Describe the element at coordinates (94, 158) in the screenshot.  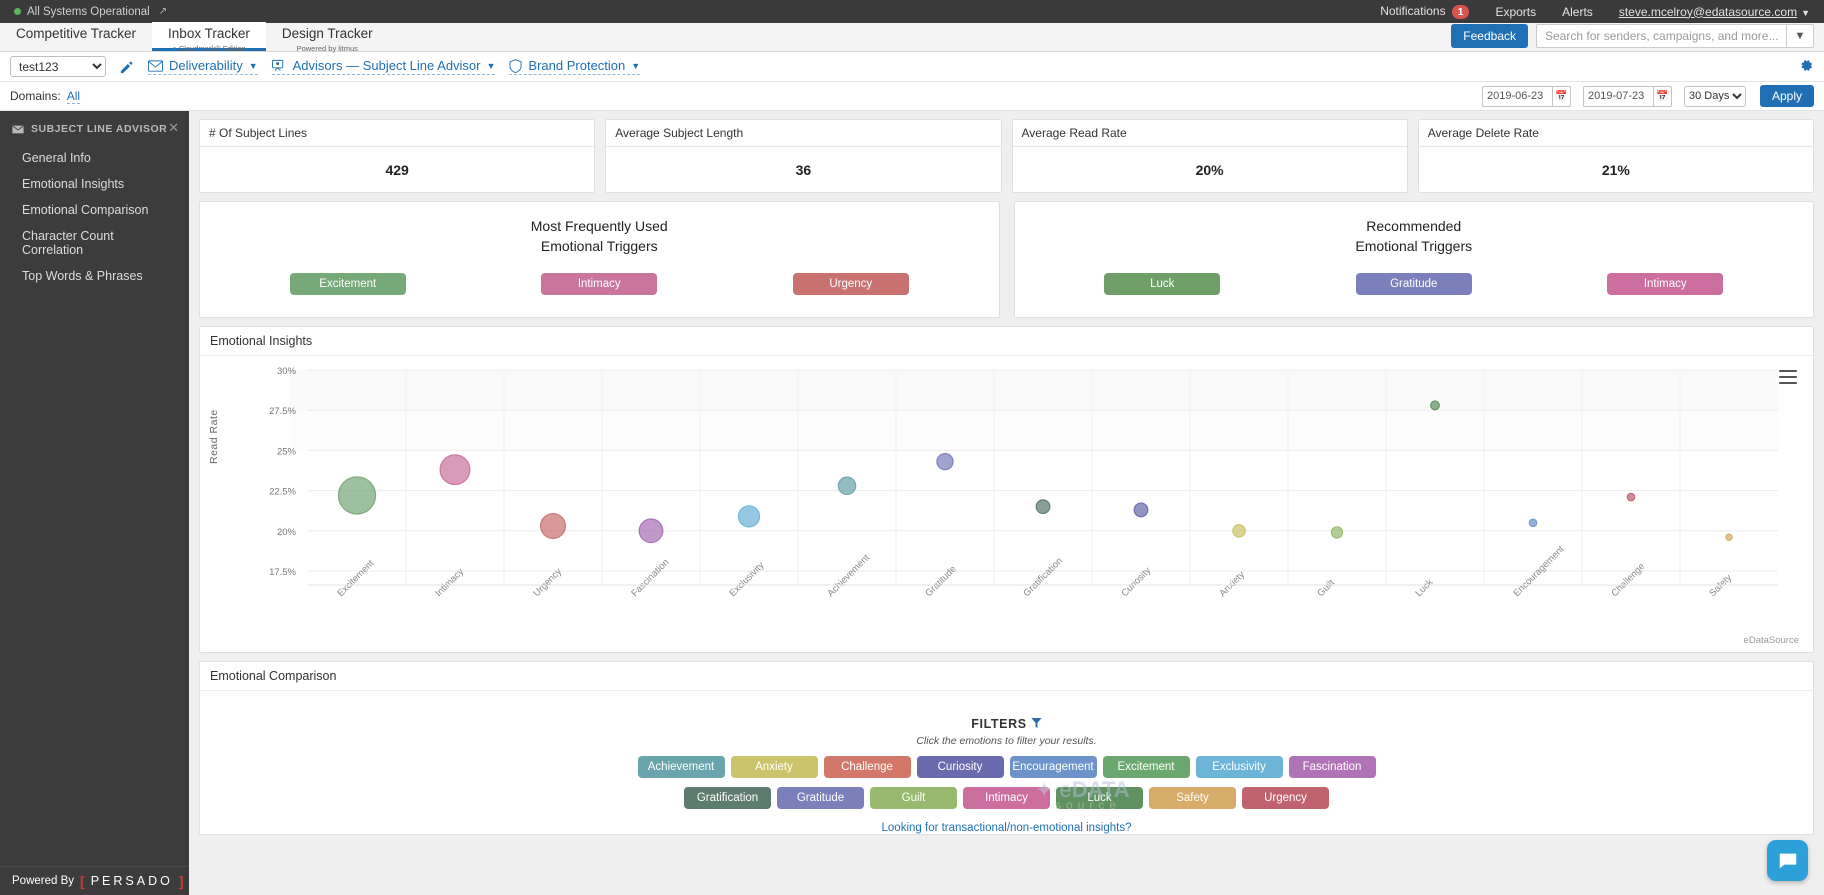
I see `sidebar-item-general-info: General Info` at that location.